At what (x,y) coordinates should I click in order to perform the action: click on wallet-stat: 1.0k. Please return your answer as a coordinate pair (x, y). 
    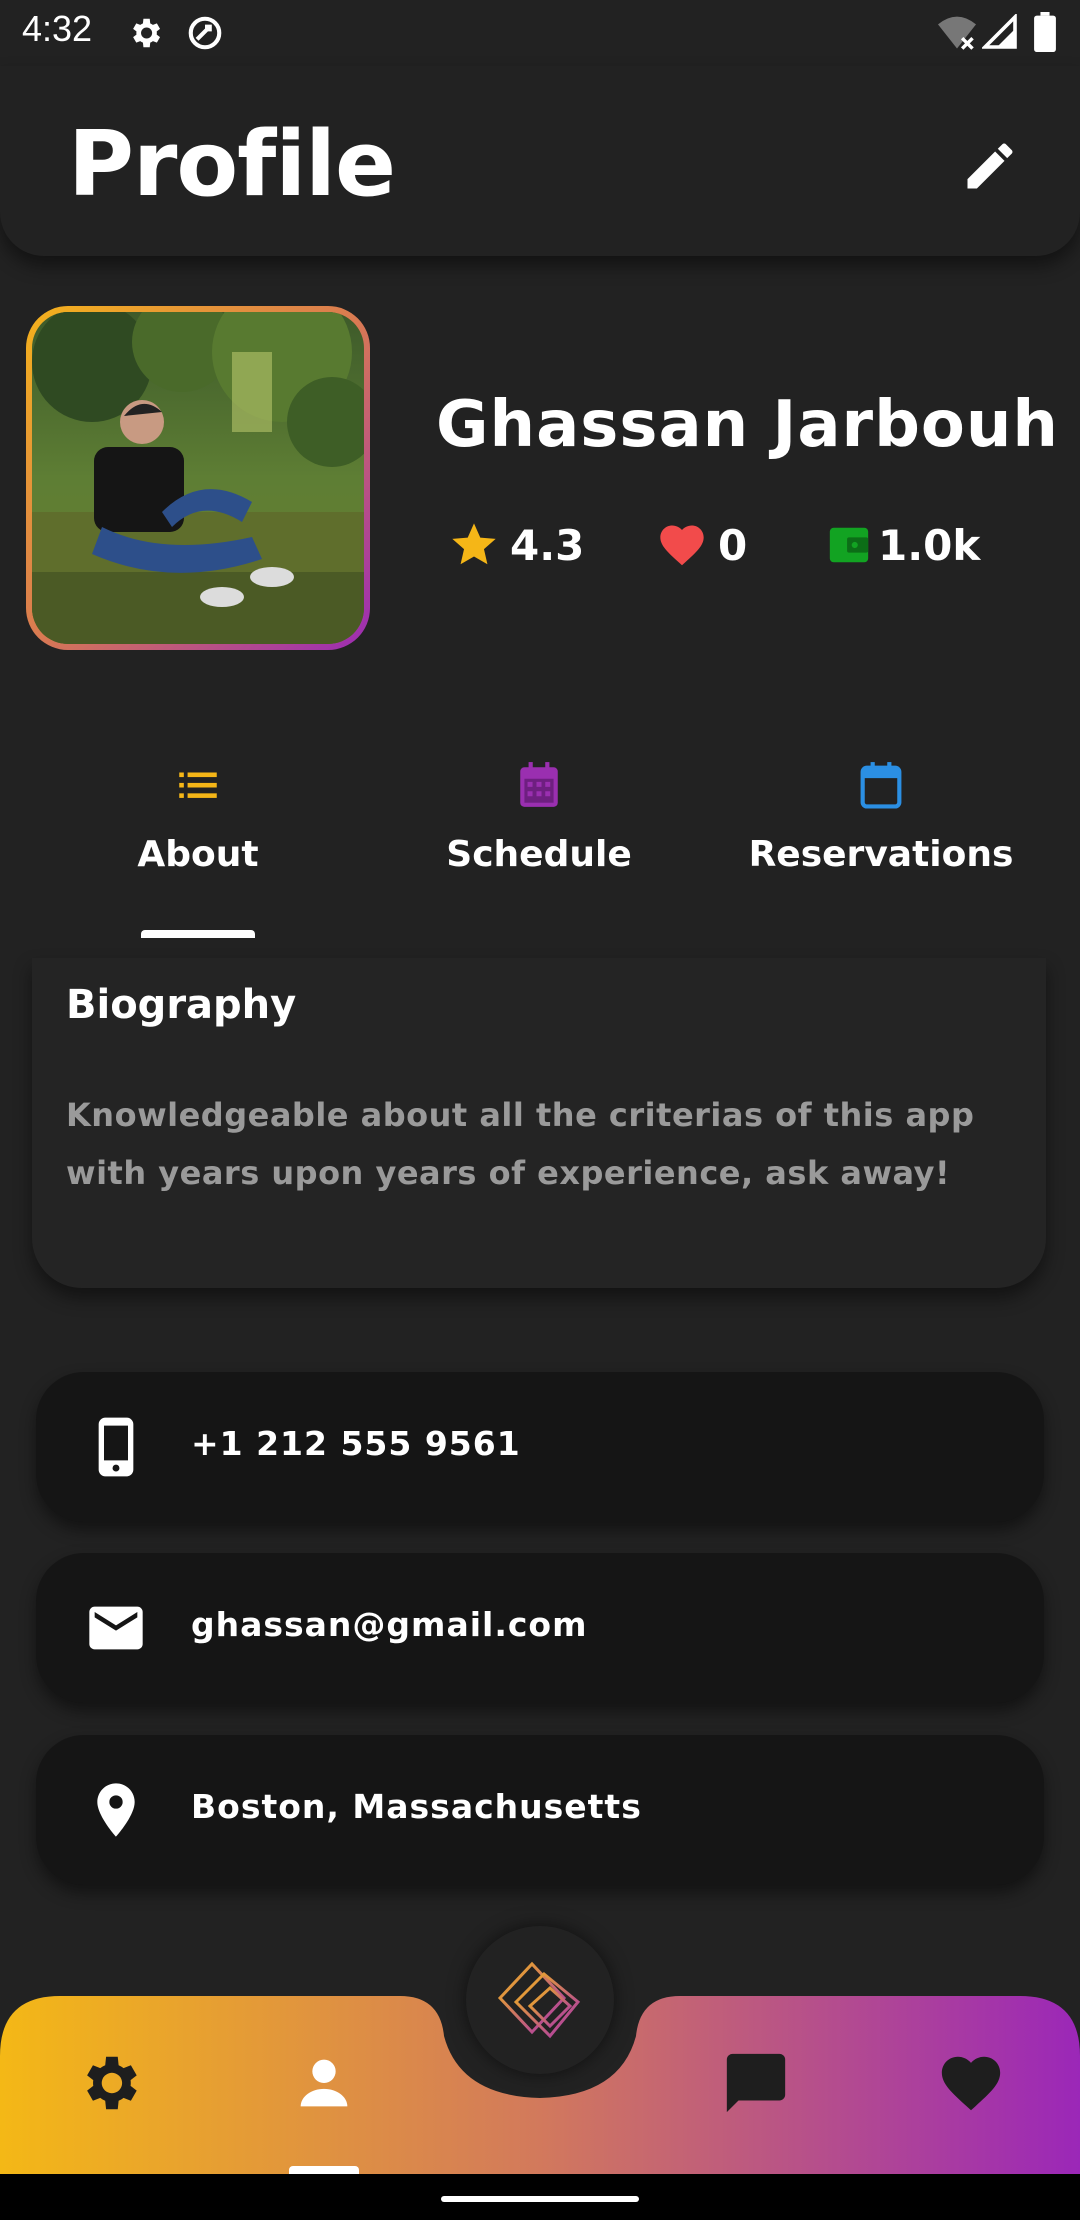
    Looking at the image, I should click on (903, 545).